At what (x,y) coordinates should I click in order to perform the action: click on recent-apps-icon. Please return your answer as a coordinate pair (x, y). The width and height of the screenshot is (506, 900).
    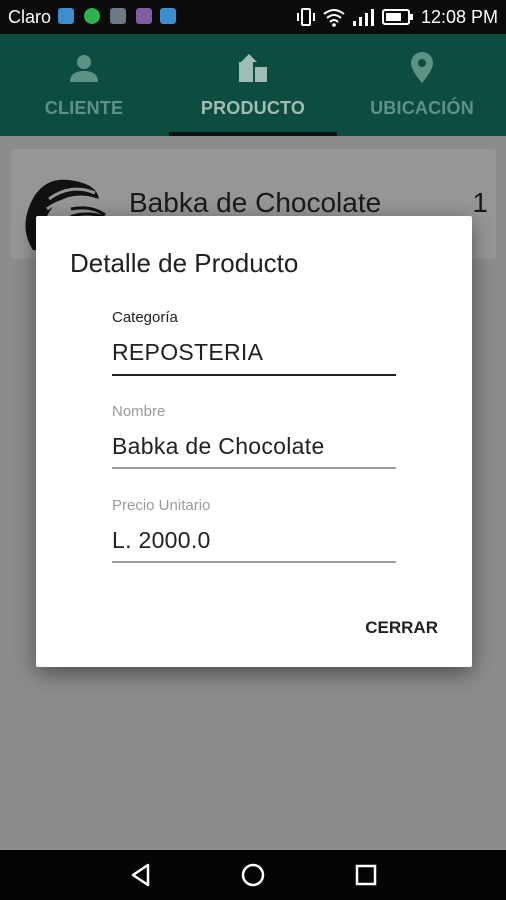
    Looking at the image, I should click on (366, 875).